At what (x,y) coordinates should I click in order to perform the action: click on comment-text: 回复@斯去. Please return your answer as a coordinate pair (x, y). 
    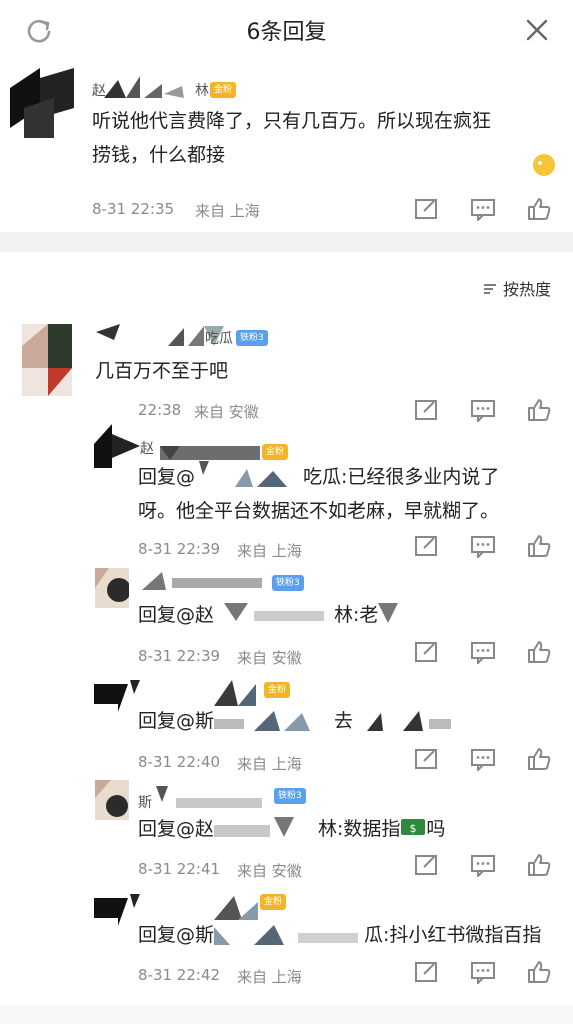
    Looking at the image, I should click on (295, 721).